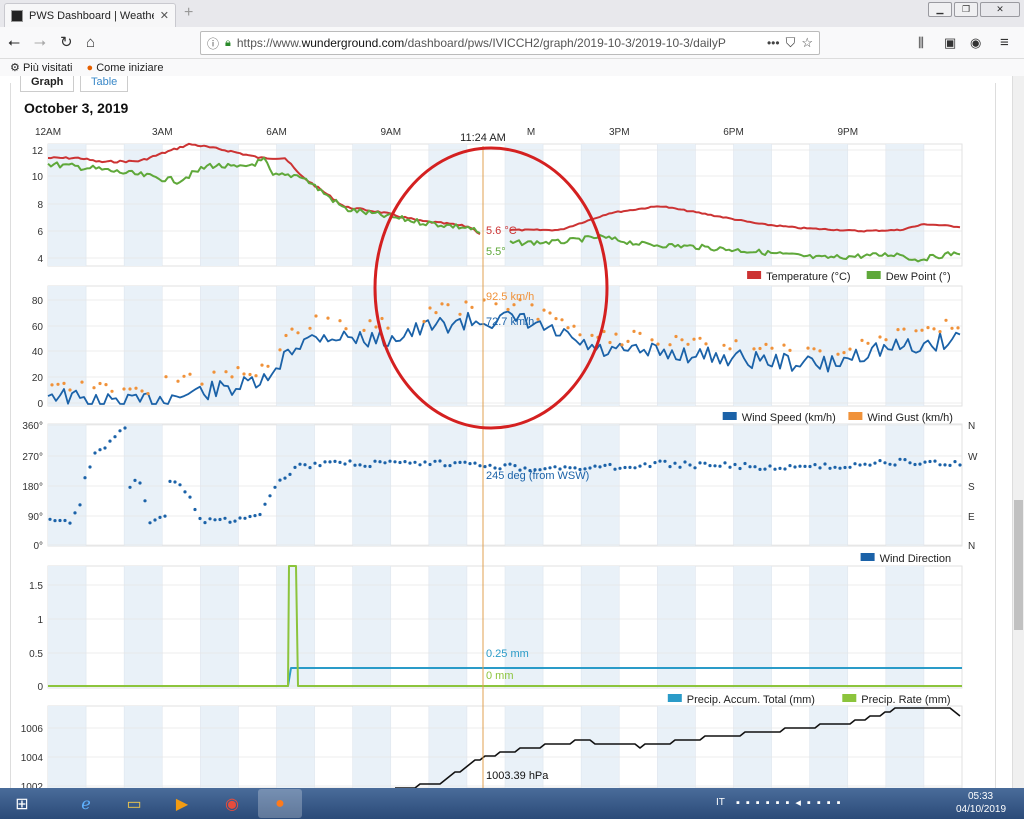  I want to click on y-tick-label: 360°, so click(32, 426).